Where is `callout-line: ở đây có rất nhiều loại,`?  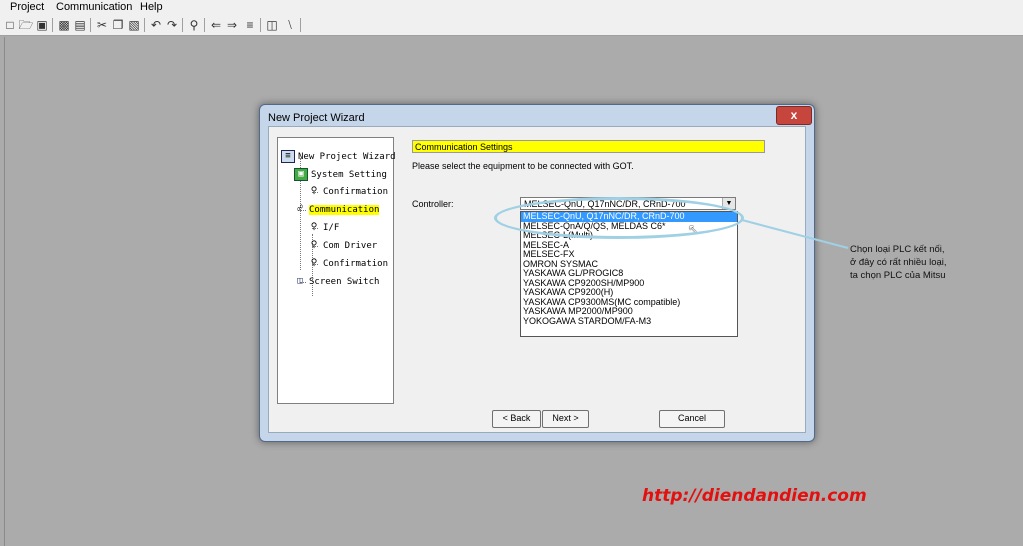
callout-line: ở đây có rất nhiều loại, is located at coordinates (898, 262).